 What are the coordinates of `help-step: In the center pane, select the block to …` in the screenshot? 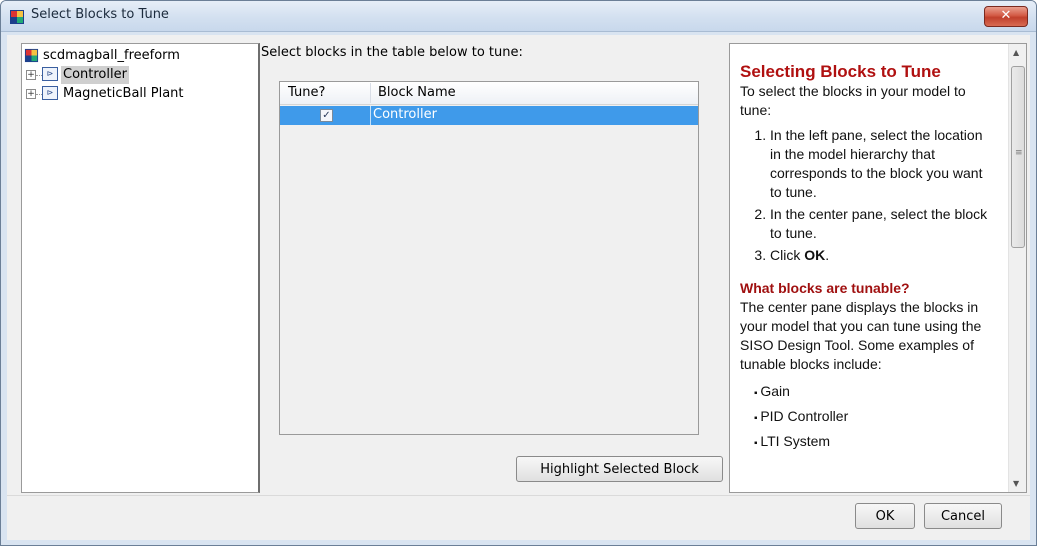 It's located at (883, 224).